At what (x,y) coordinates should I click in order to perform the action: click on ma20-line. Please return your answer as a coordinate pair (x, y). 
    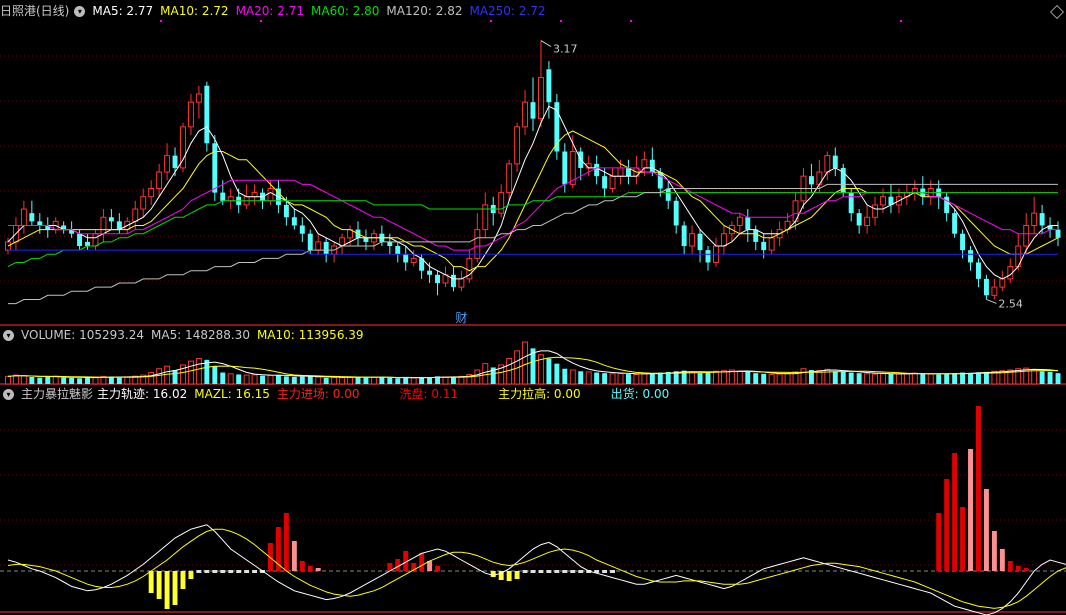
    Looking at the image, I should click on (533, 209).